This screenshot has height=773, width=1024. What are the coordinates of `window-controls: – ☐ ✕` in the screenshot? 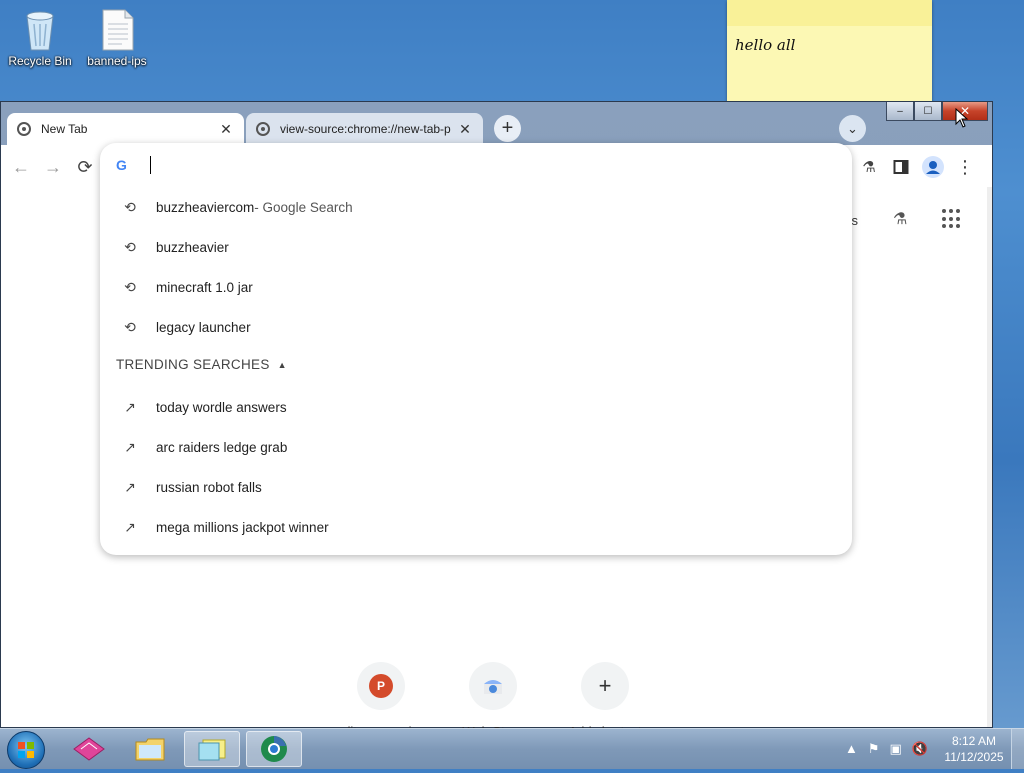 It's located at (937, 111).